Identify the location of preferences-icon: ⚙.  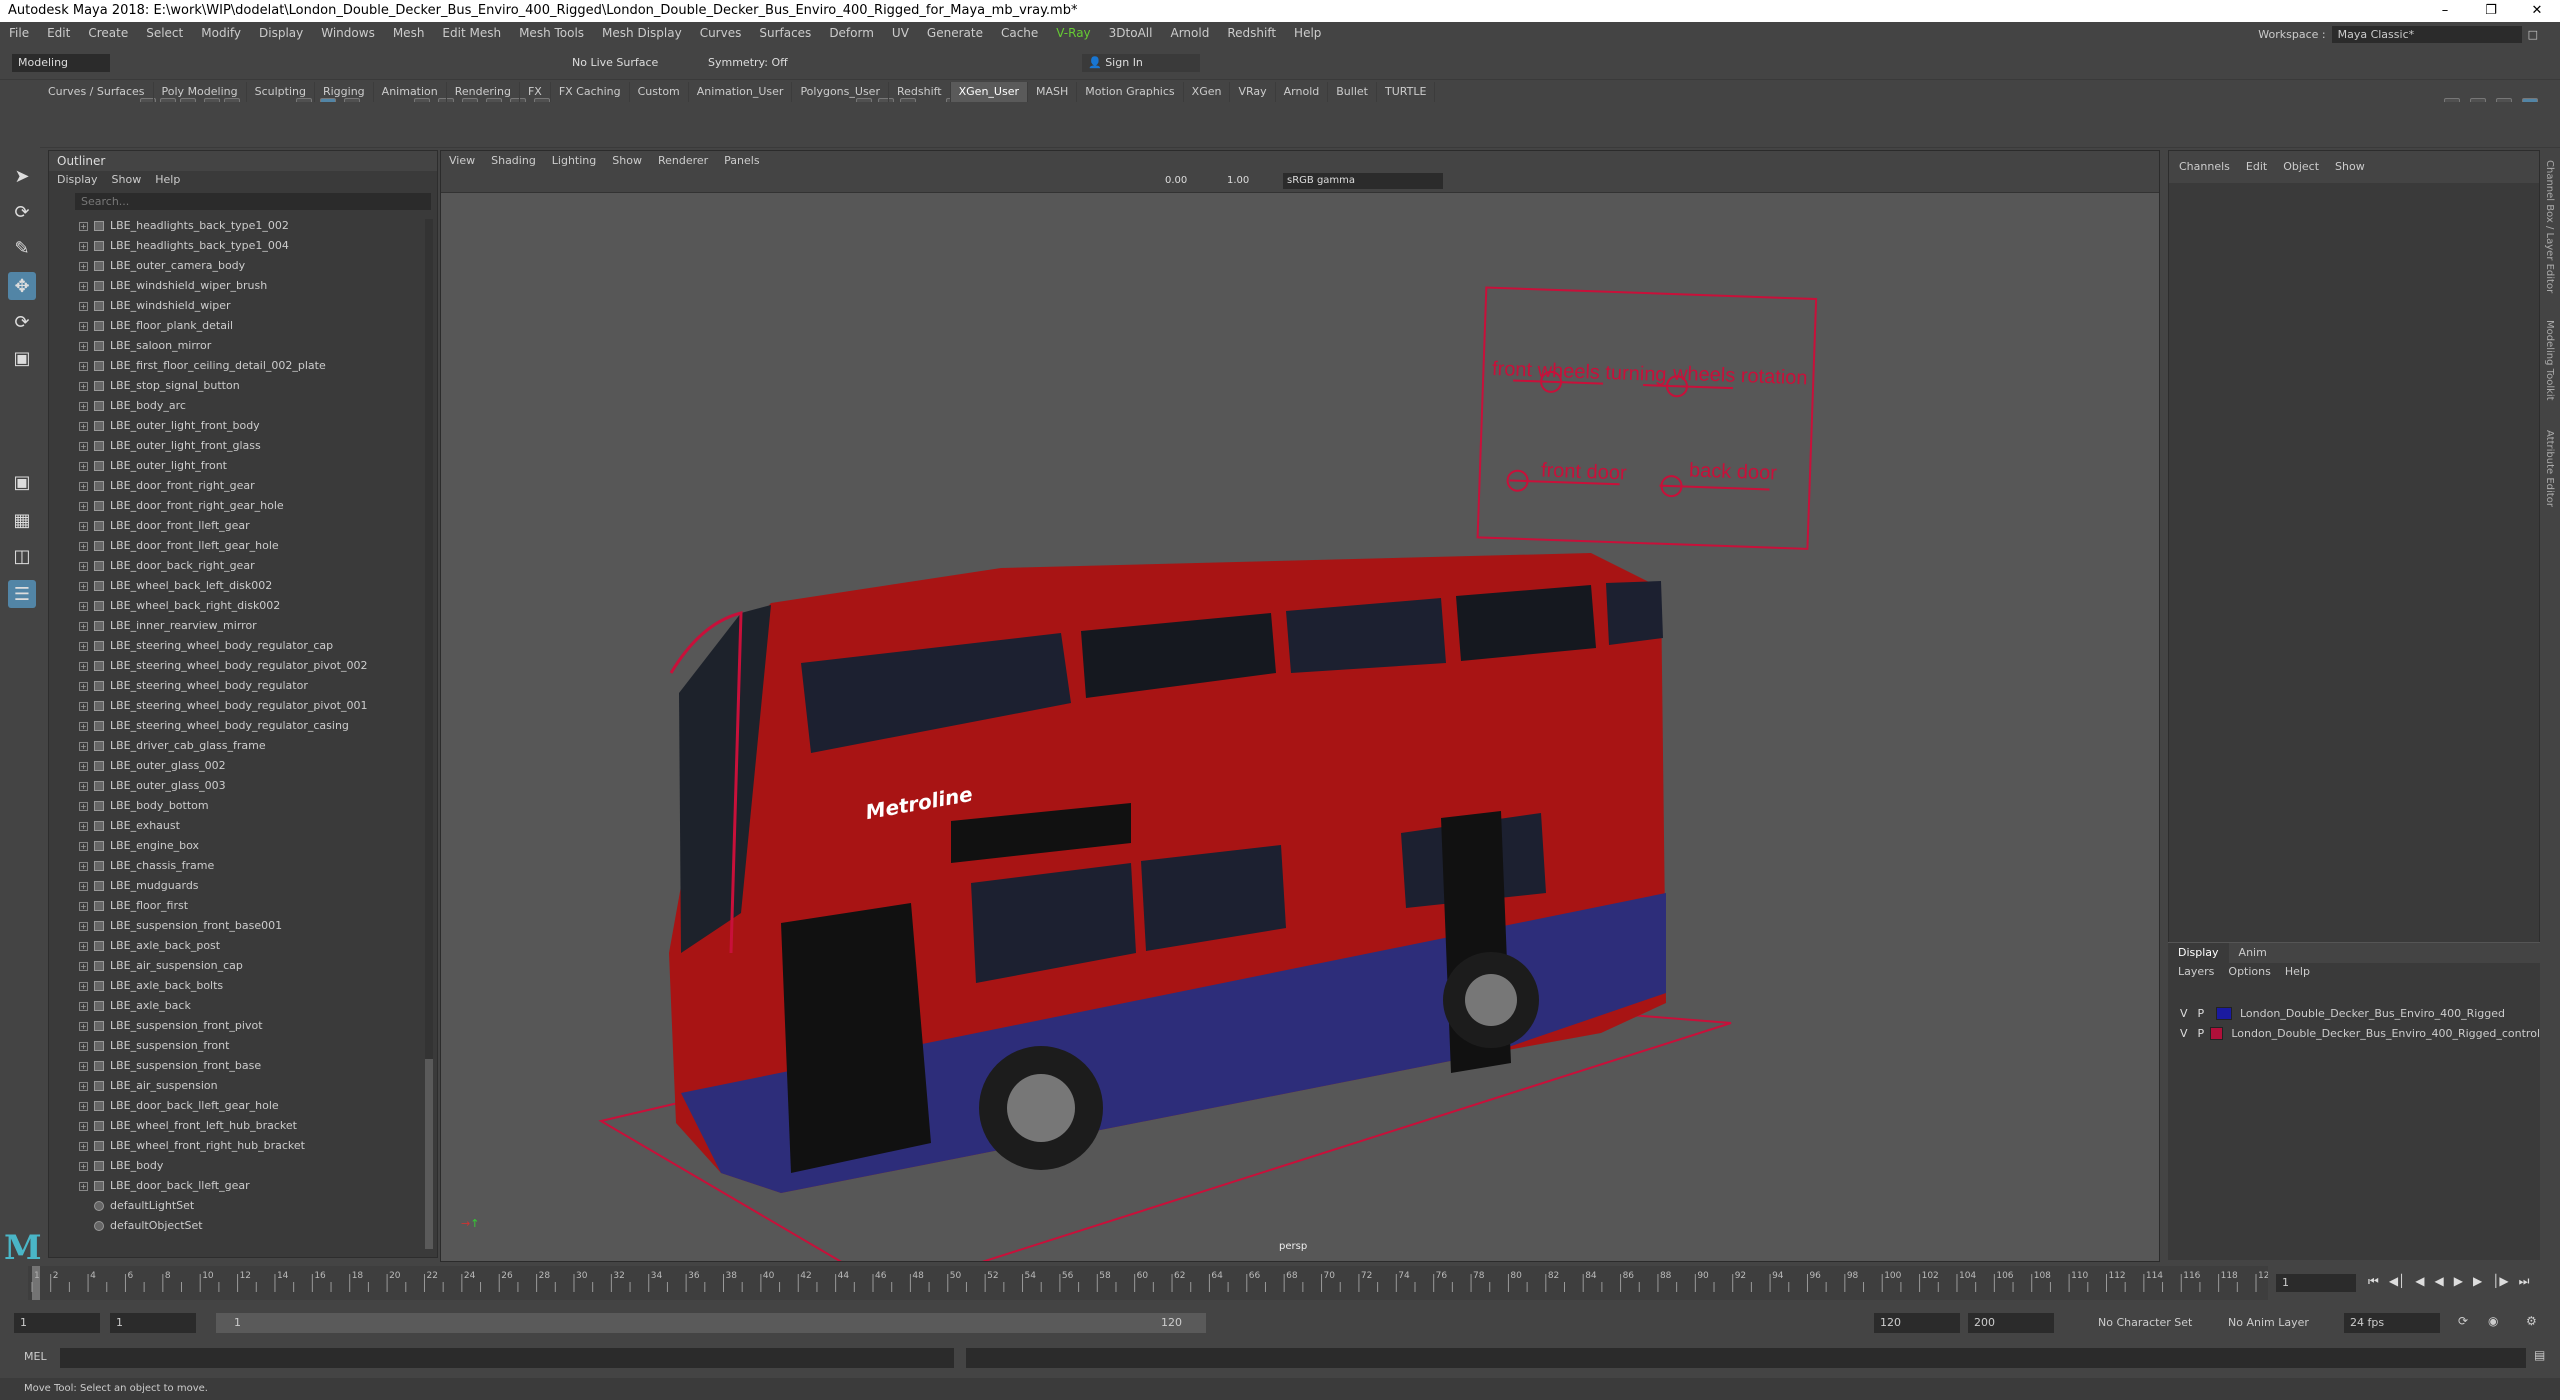
(2531, 1321).